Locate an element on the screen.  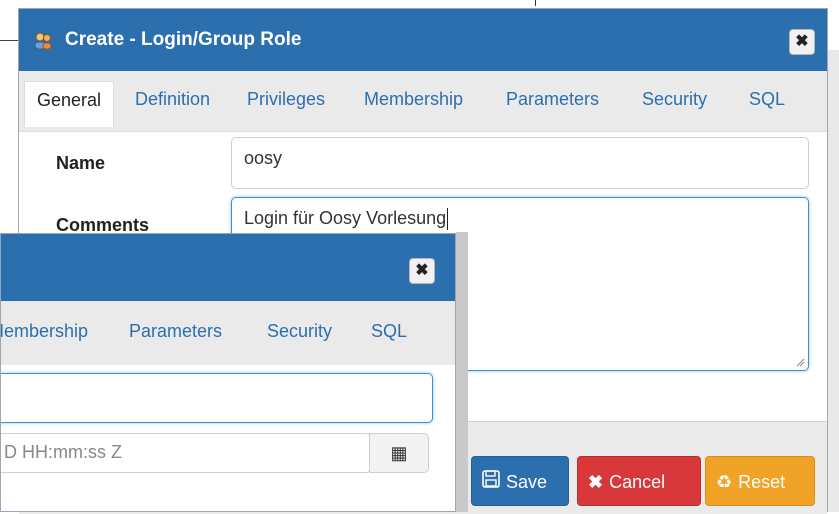
comments-value: Login für Oosy Vorlesung is located at coordinates (345, 218).